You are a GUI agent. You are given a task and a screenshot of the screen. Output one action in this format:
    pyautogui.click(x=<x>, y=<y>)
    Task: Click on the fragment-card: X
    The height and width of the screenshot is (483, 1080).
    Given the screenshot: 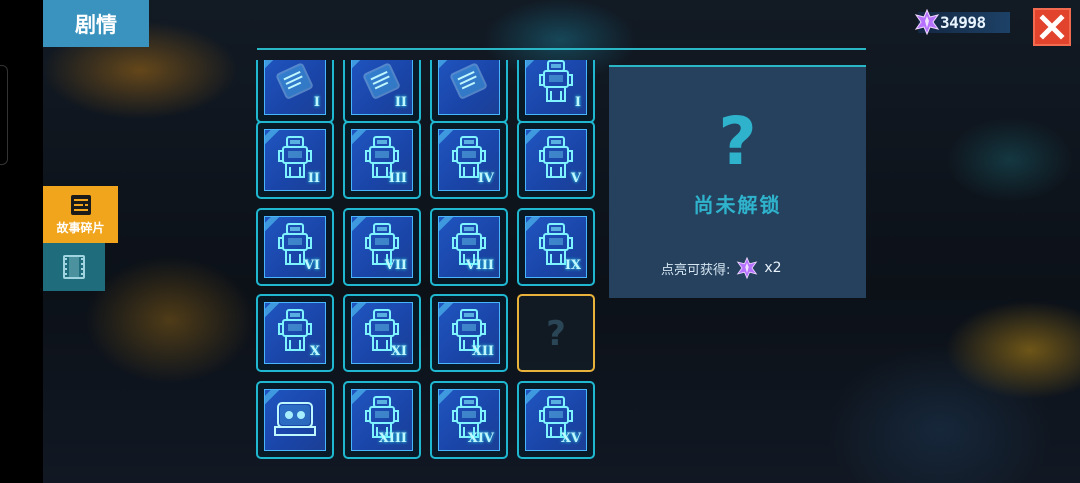 What is the action you would take?
    pyautogui.click(x=295, y=333)
    